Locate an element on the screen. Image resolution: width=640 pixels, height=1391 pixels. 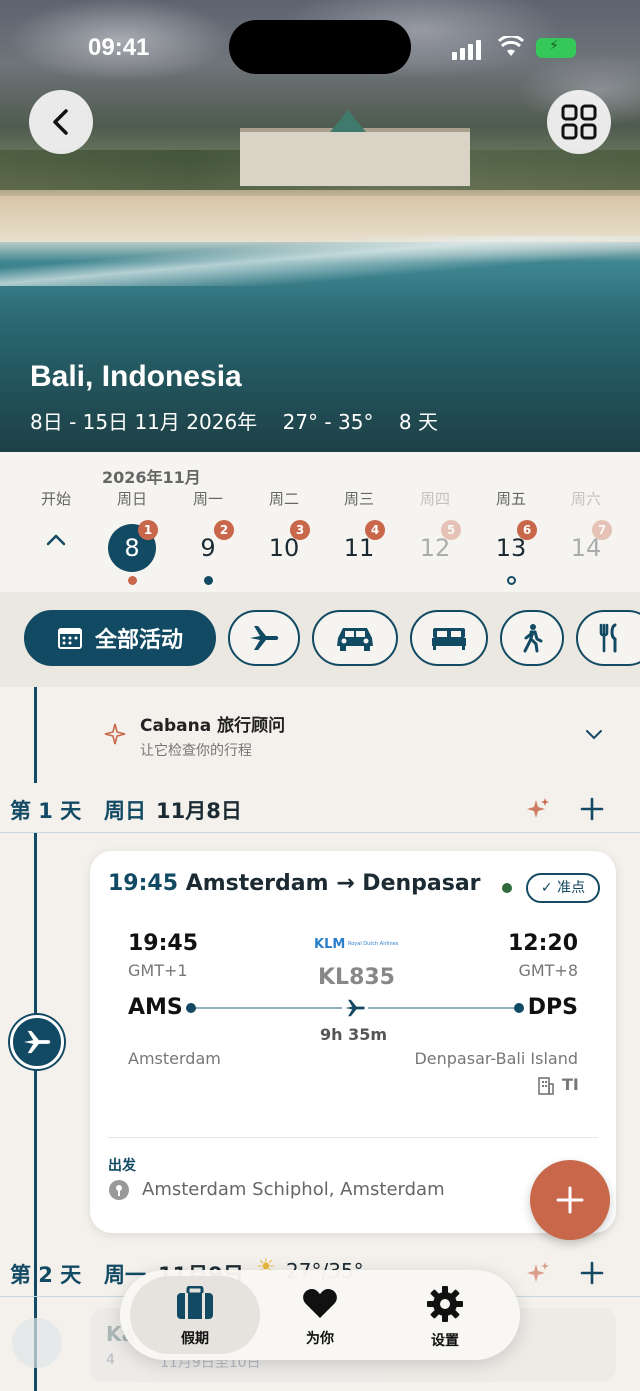
arrival-airport-code: DPS is located at coordinates (552, 1007).